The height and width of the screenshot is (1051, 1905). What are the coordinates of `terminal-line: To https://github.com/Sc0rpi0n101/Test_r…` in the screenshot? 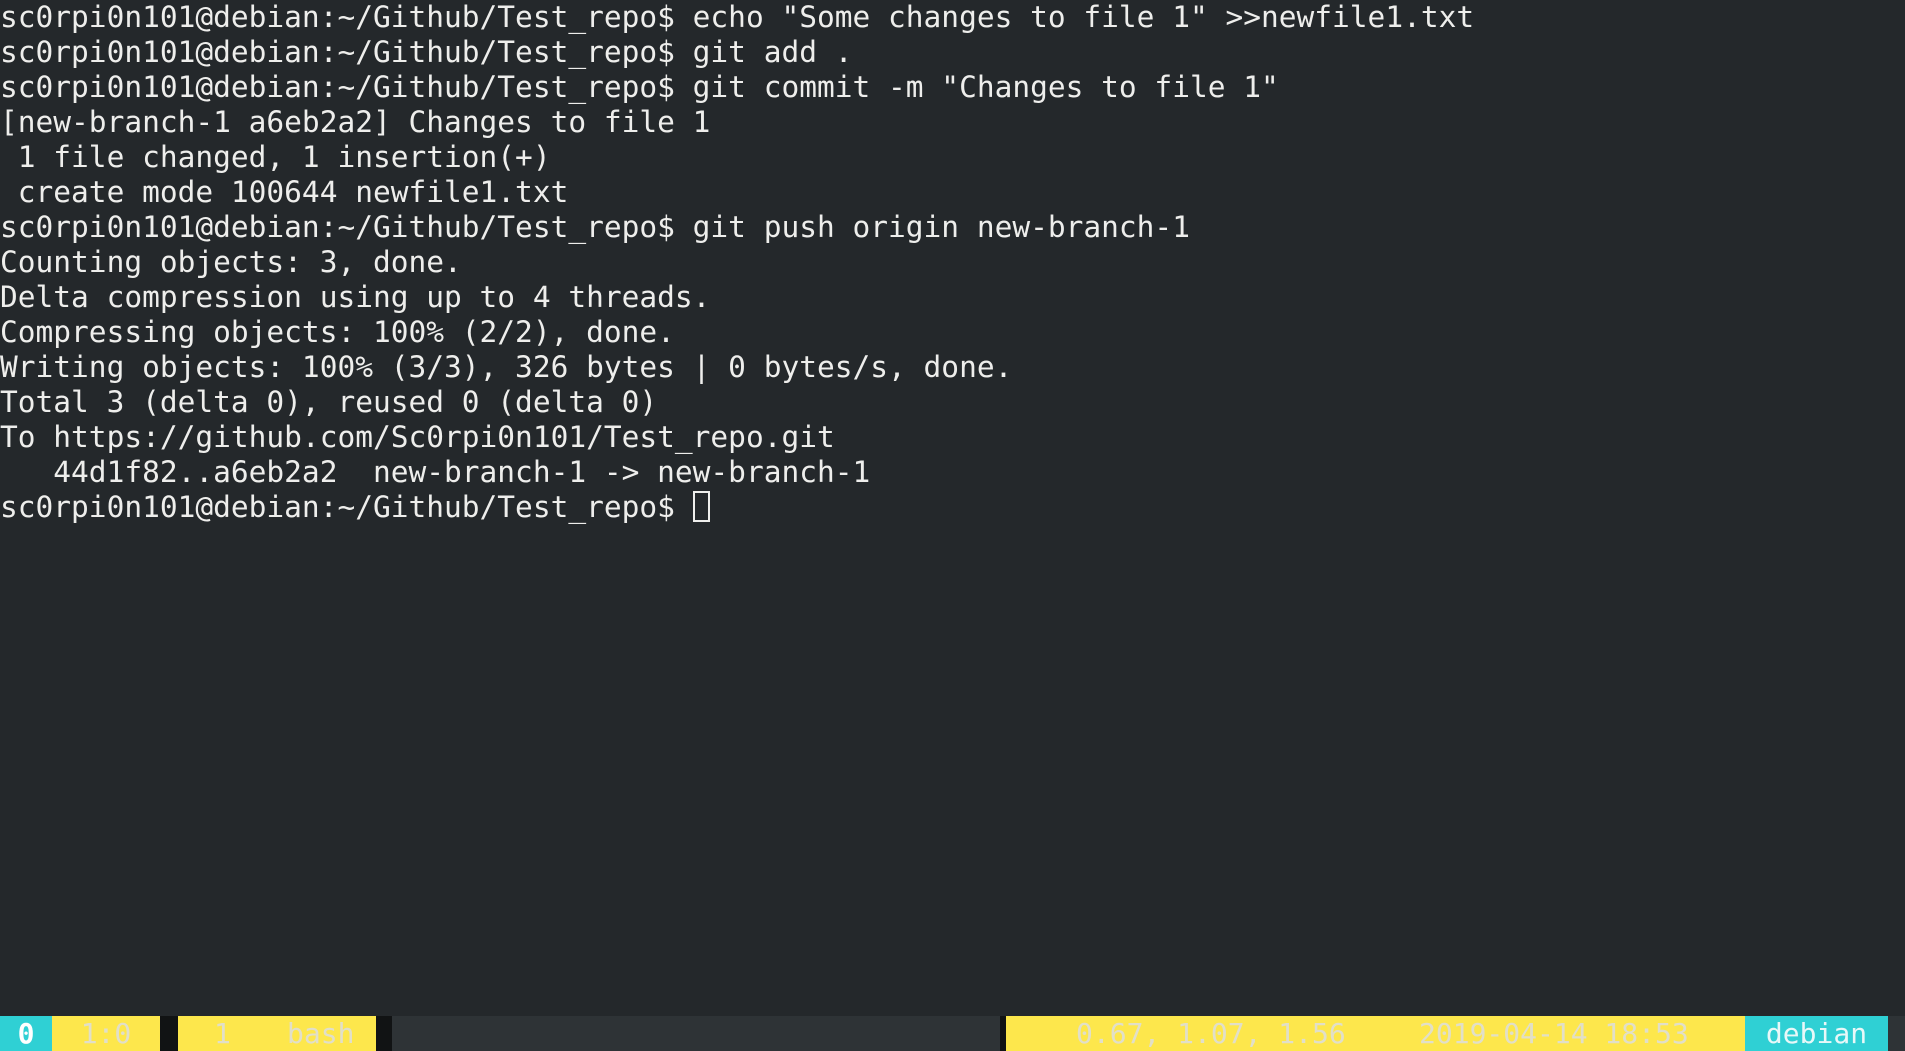 It's located at (417, 437).